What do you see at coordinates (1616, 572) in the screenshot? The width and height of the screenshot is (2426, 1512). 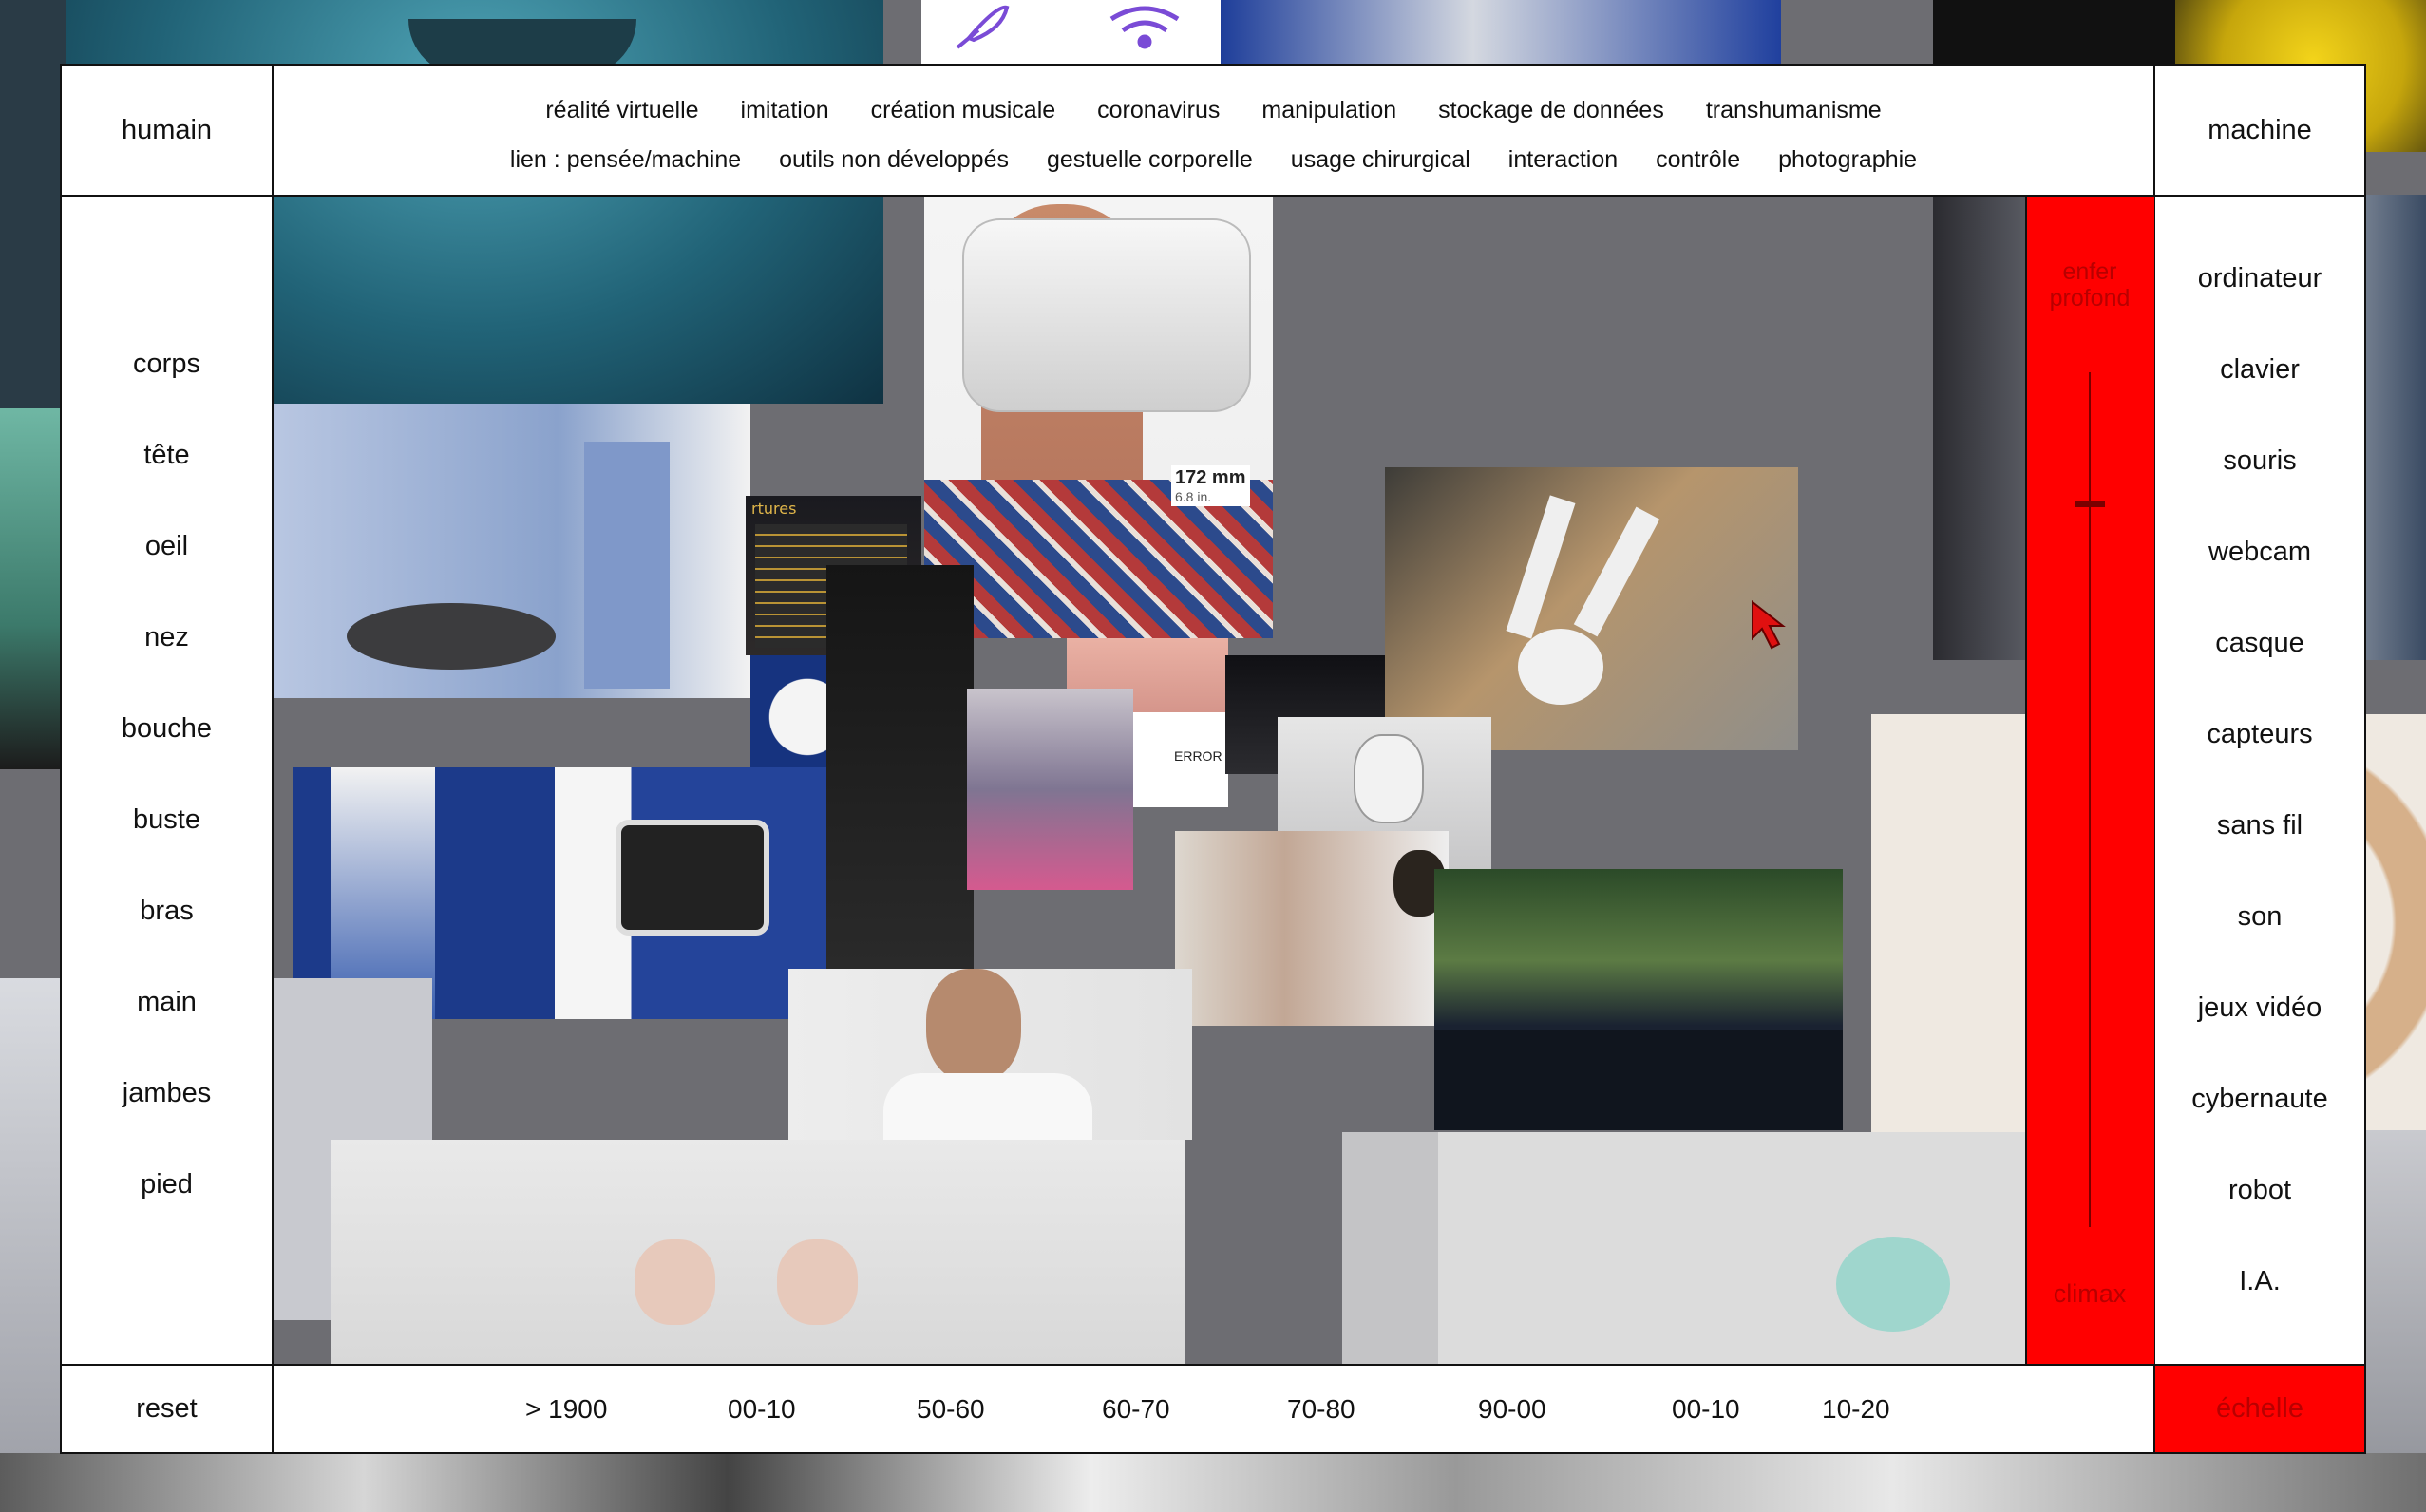 I see `robot-doll-arm-right` at bounding box center [1616, 572].